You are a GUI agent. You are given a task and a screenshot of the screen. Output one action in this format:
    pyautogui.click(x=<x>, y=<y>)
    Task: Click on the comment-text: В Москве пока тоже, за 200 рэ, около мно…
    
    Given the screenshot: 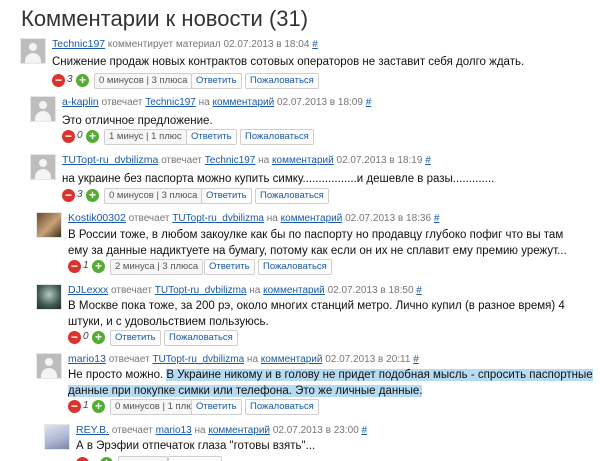 What is the action you would take?
    pyautogui.click(x=316, y=314)
    